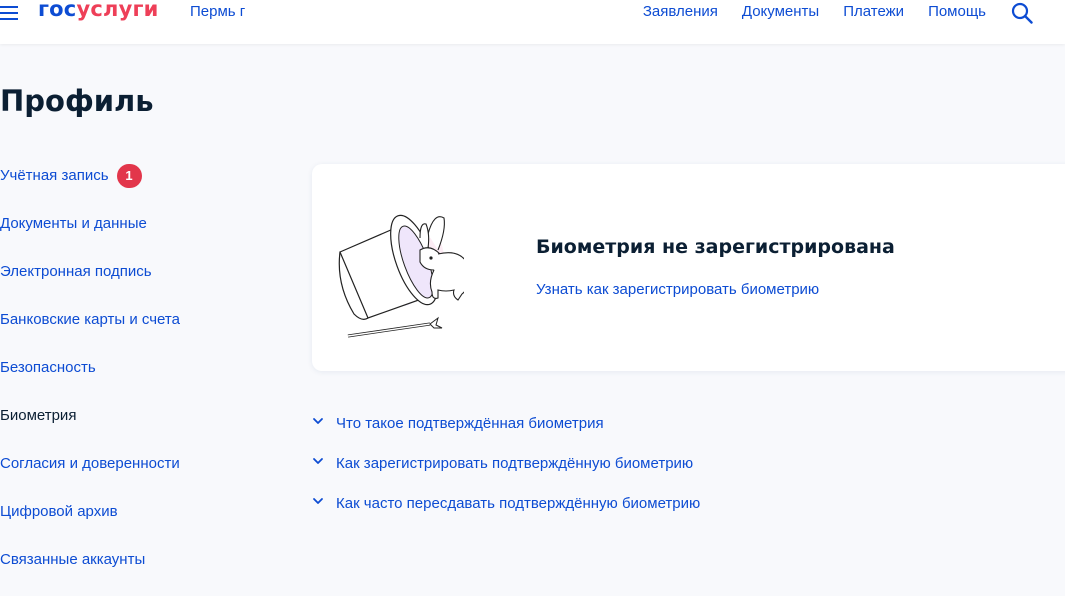 The image size is (1065, 596). I want to click on faq-item-label: Что такое подтверждённая биометрия, so click(470, 423).